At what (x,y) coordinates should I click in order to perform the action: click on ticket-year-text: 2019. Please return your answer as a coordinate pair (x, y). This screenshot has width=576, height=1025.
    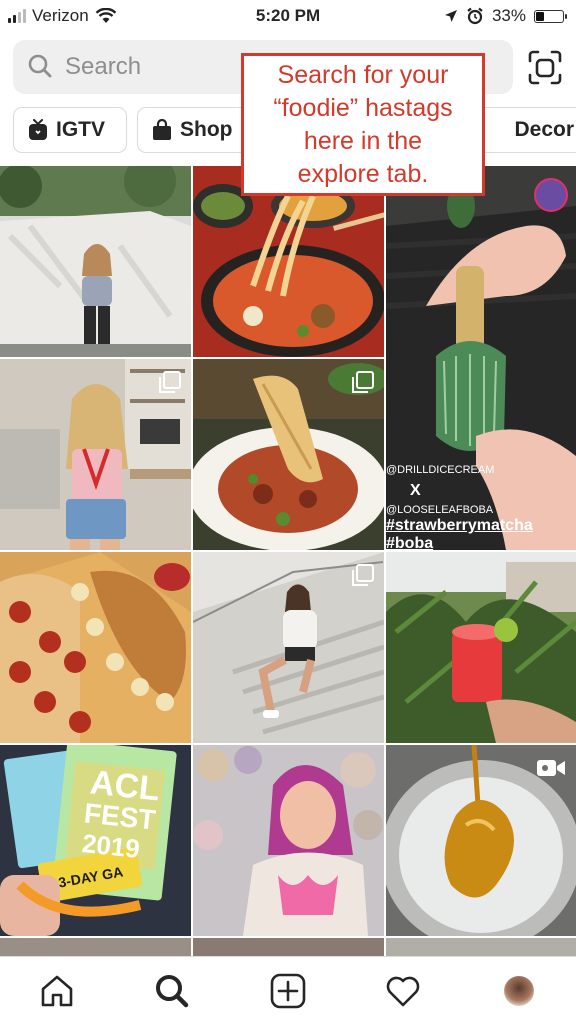
    Looking at the image, I should click on (111, 846).